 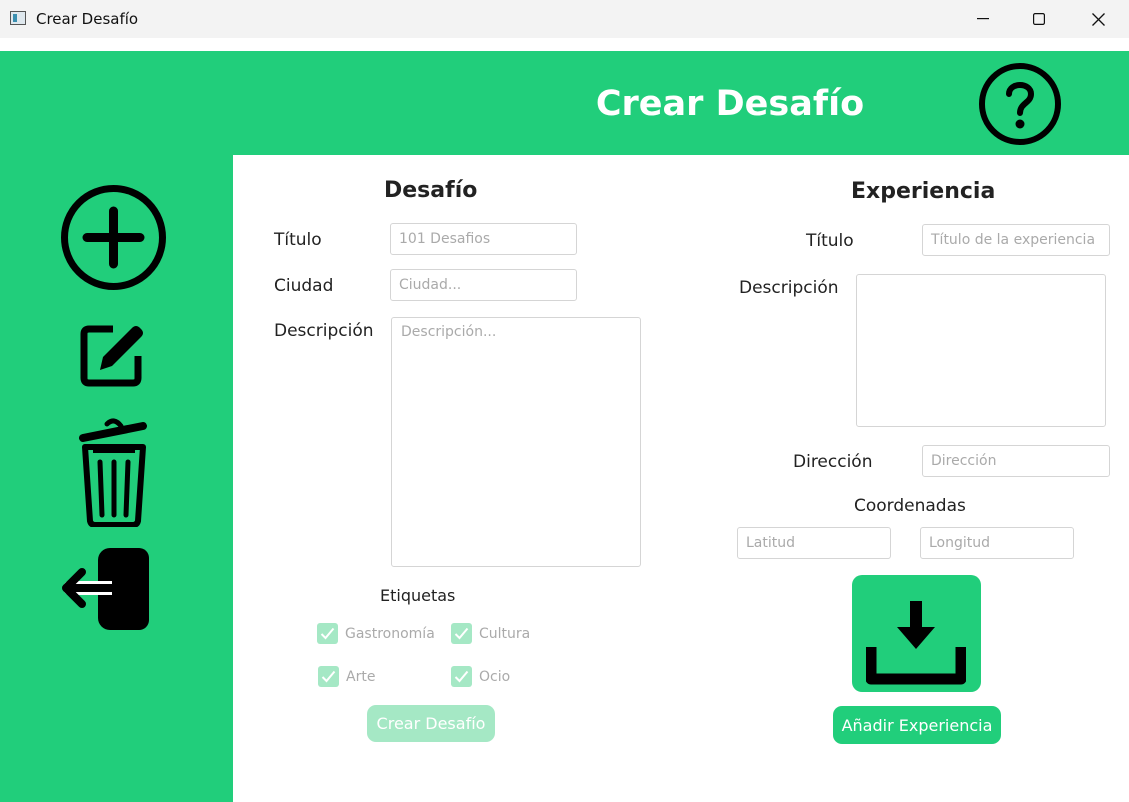 What do you see at coordinates (981, 350) in the screenshot?
I see `experiencia-descripcion-textarea` at bounding box center [981, 350].